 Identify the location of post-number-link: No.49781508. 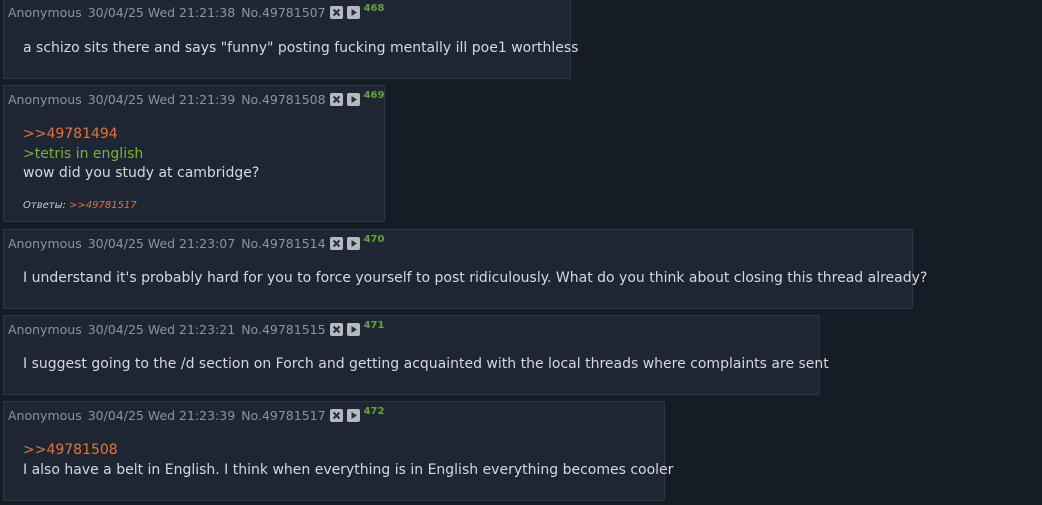
(283, 99).